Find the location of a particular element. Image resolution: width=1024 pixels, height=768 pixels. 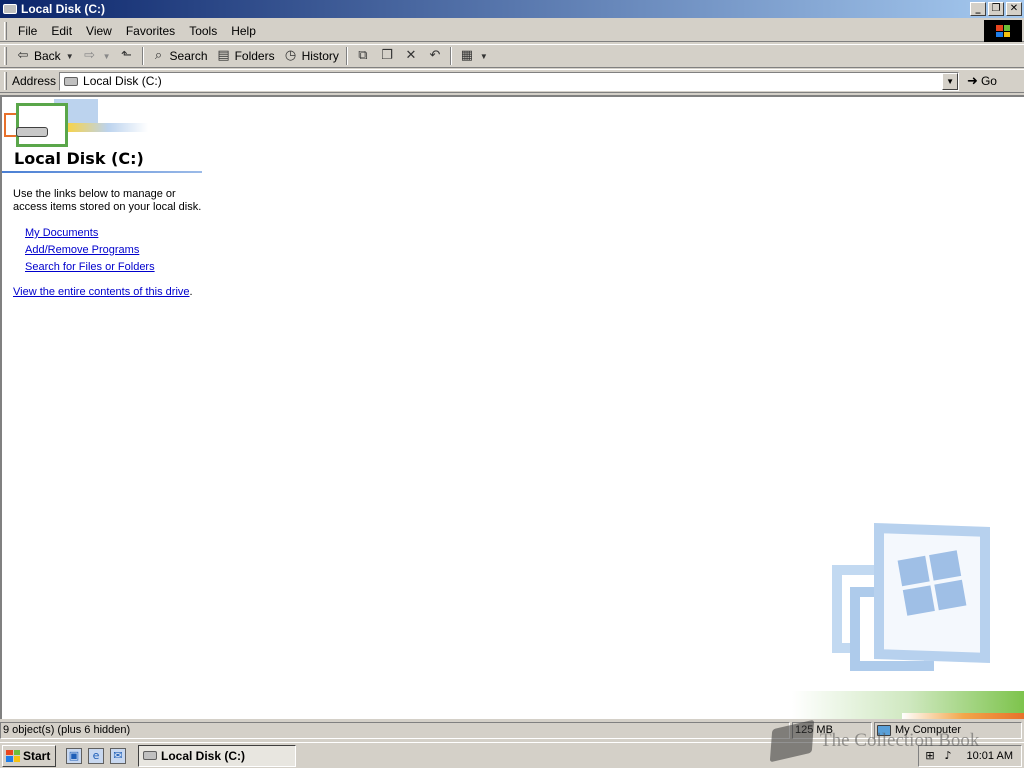

status-size: 125 MB is located at coordinates (832, 730).